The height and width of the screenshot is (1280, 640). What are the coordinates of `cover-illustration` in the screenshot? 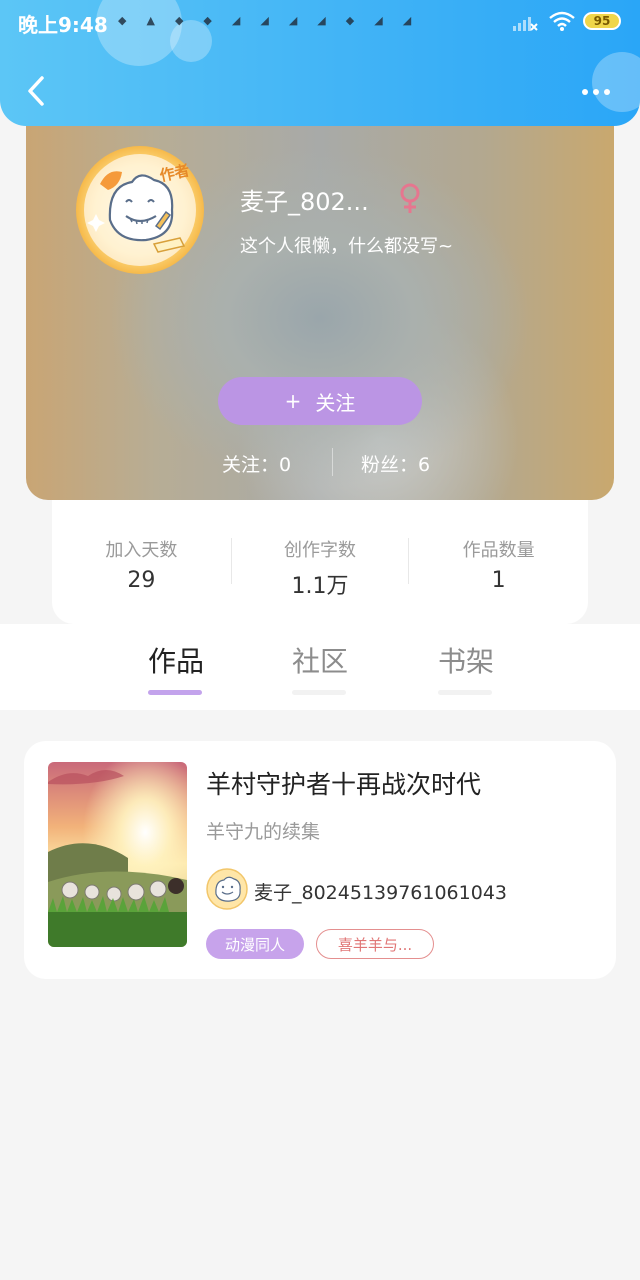 It's located at (117, 854).